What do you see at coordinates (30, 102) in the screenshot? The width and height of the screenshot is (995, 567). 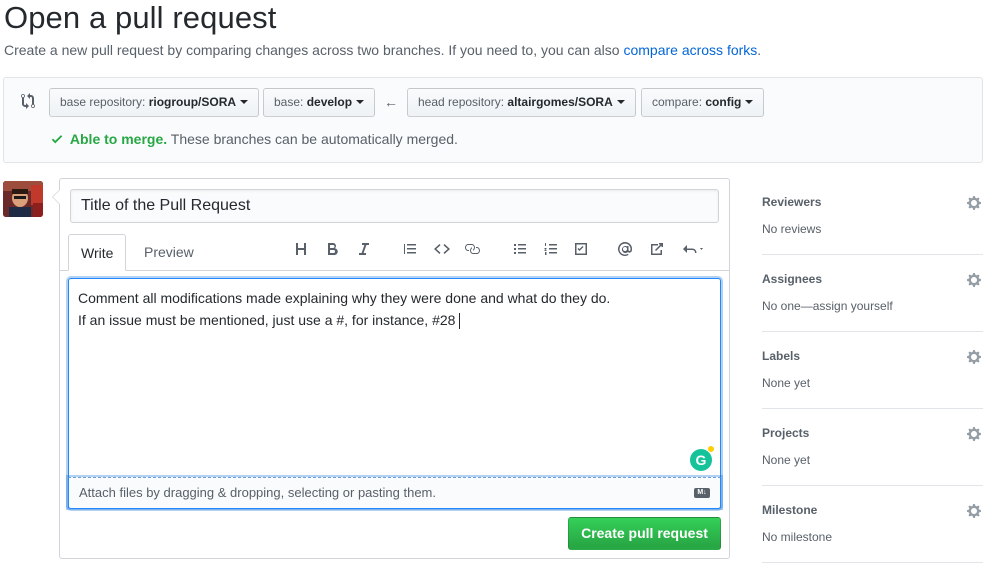 I see `git-compare-icon` at bounding box center [30, 102].